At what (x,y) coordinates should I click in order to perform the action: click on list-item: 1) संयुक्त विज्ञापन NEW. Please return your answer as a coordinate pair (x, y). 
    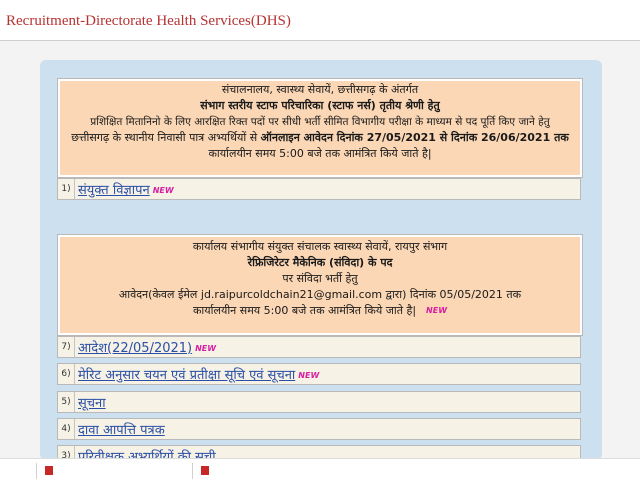
    Looking at the image, I should click on (319, 189).